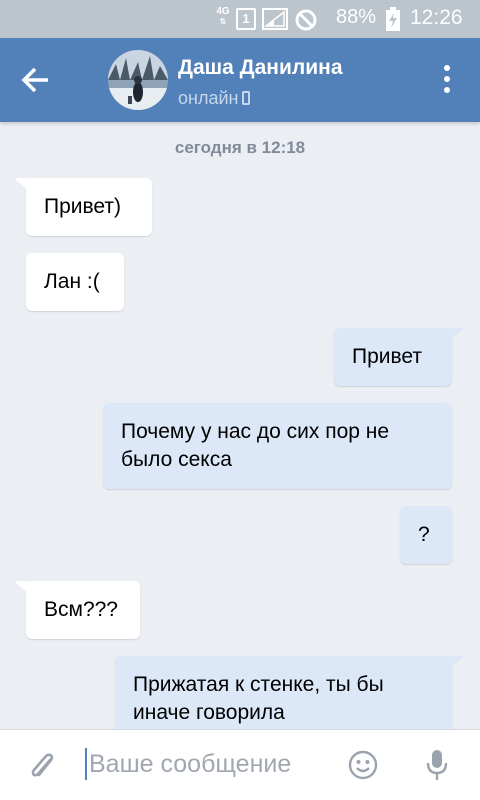  I want to click on message-bubble-outgoing: Привет, so click(399, 357).